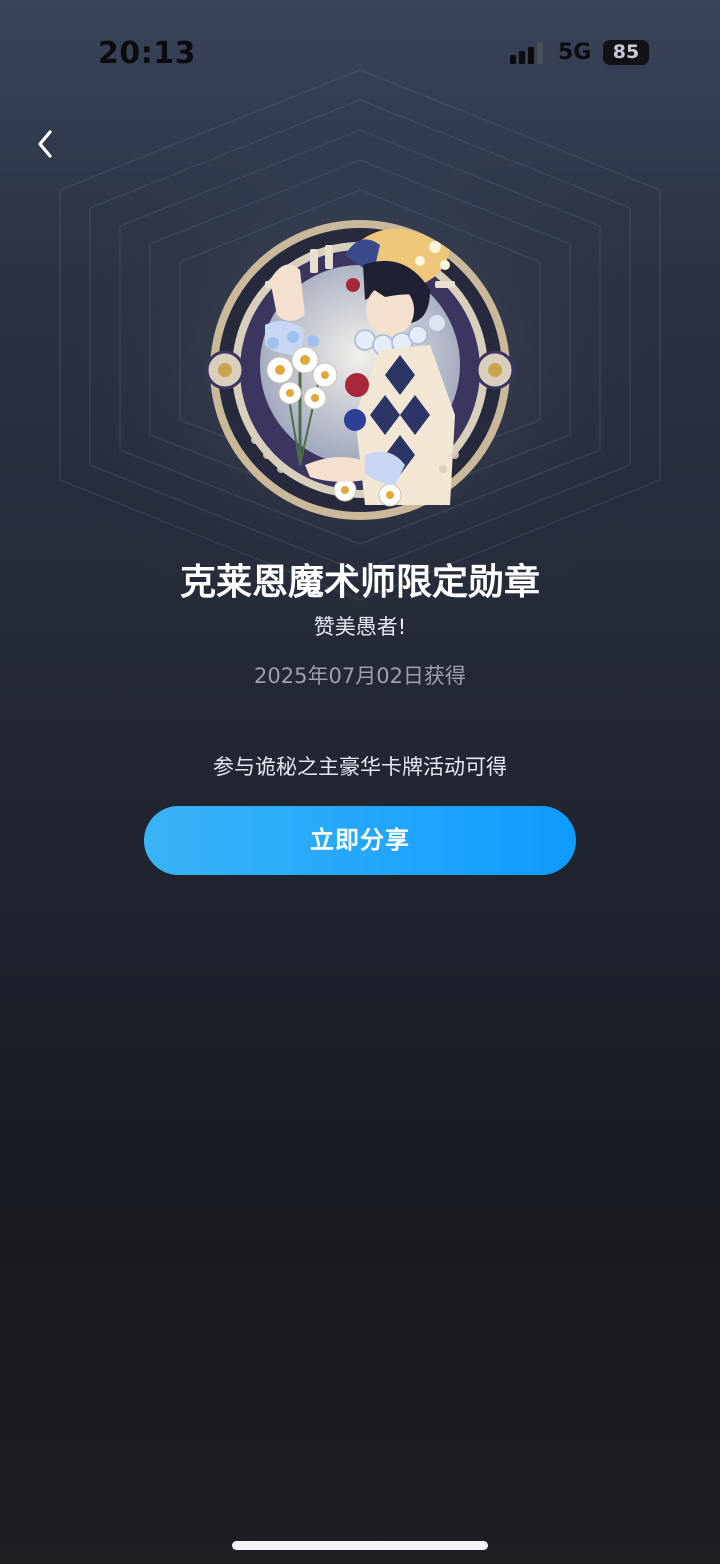  What do you see at coordinates (360, 676) in the screenshot?
I see `obtained-date: 2025年07月02日获得` at bounding box center [360, 676].